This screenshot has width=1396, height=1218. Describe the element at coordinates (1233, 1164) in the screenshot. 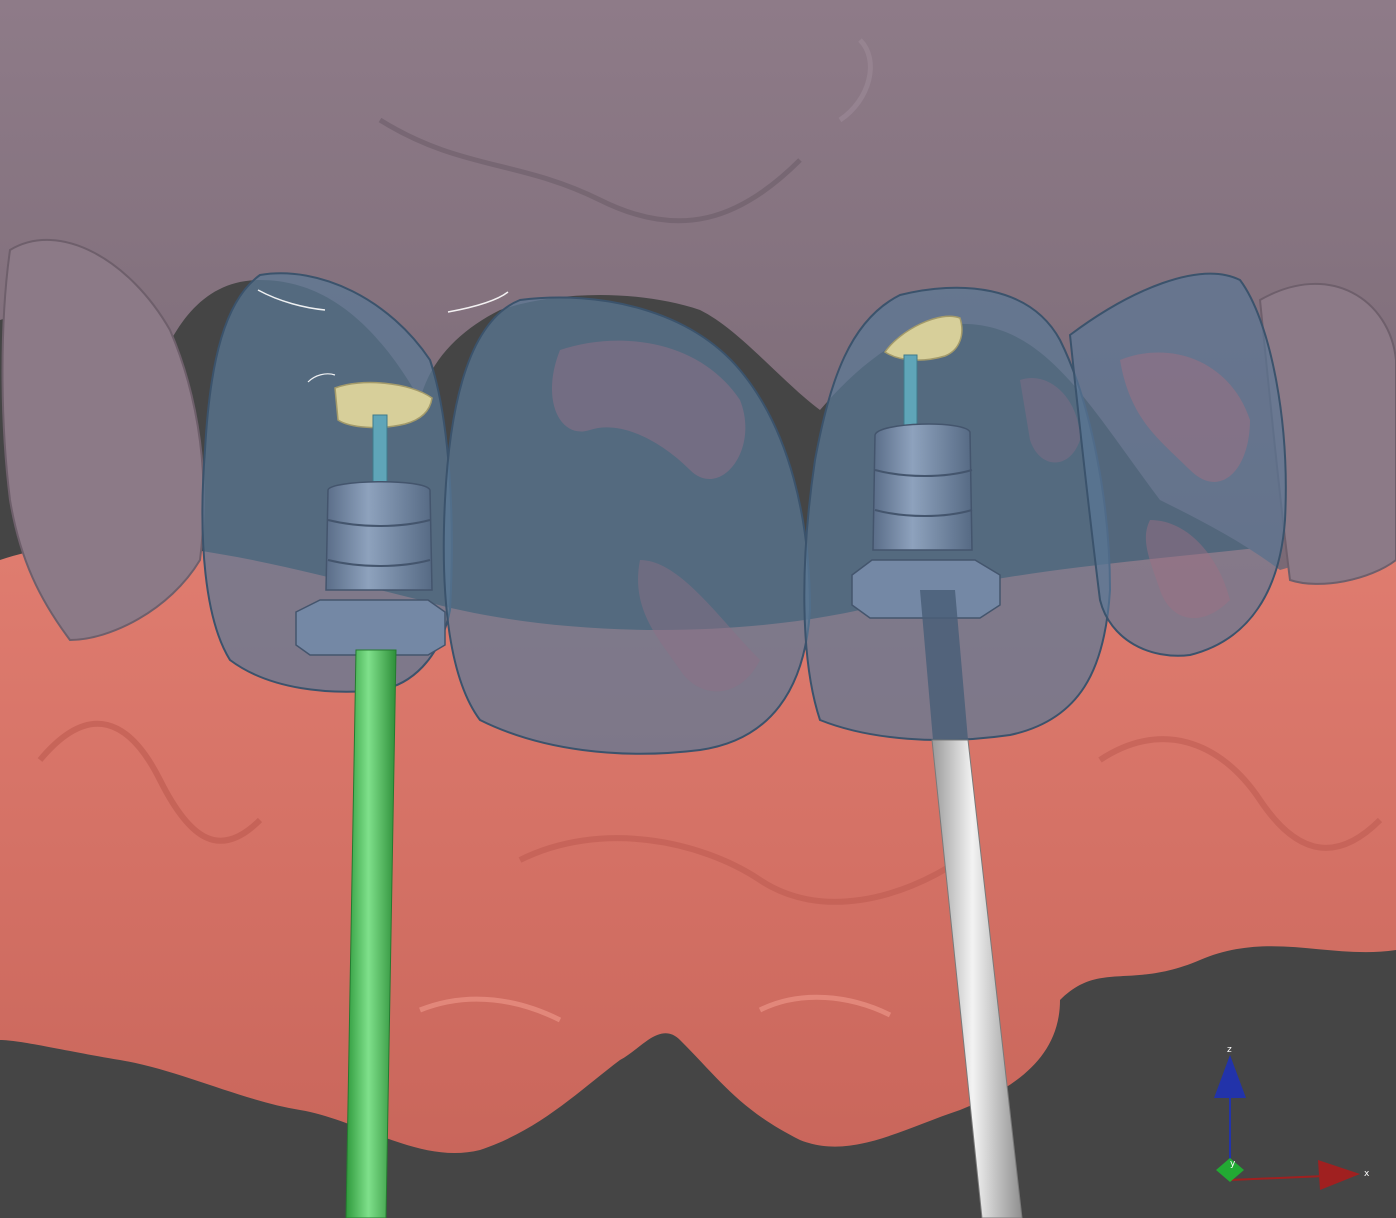

I see `y-axis-label: y` at that location.